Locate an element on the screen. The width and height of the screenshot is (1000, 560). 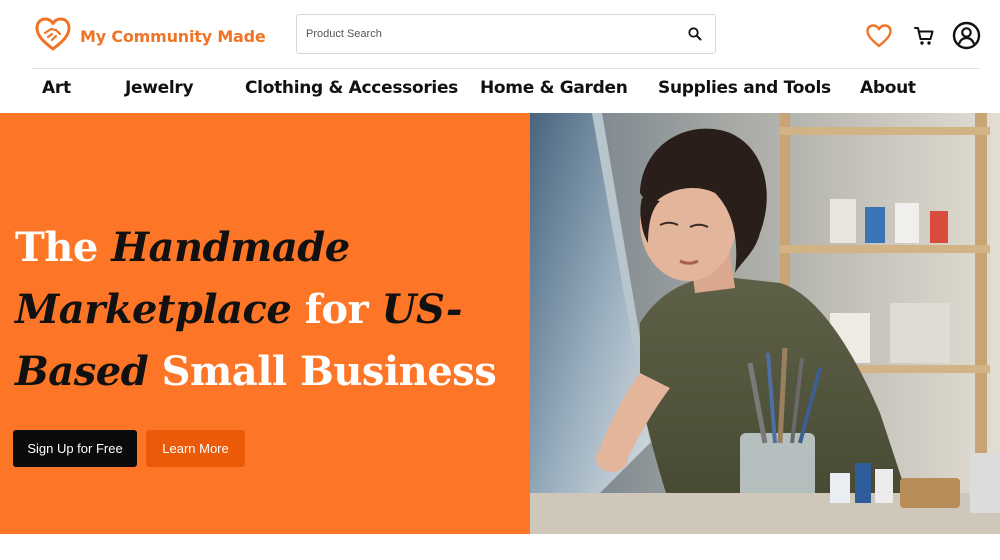
nav-item-clothing-accessories: Clothing & Accessories is located at coordinates (351, 88).